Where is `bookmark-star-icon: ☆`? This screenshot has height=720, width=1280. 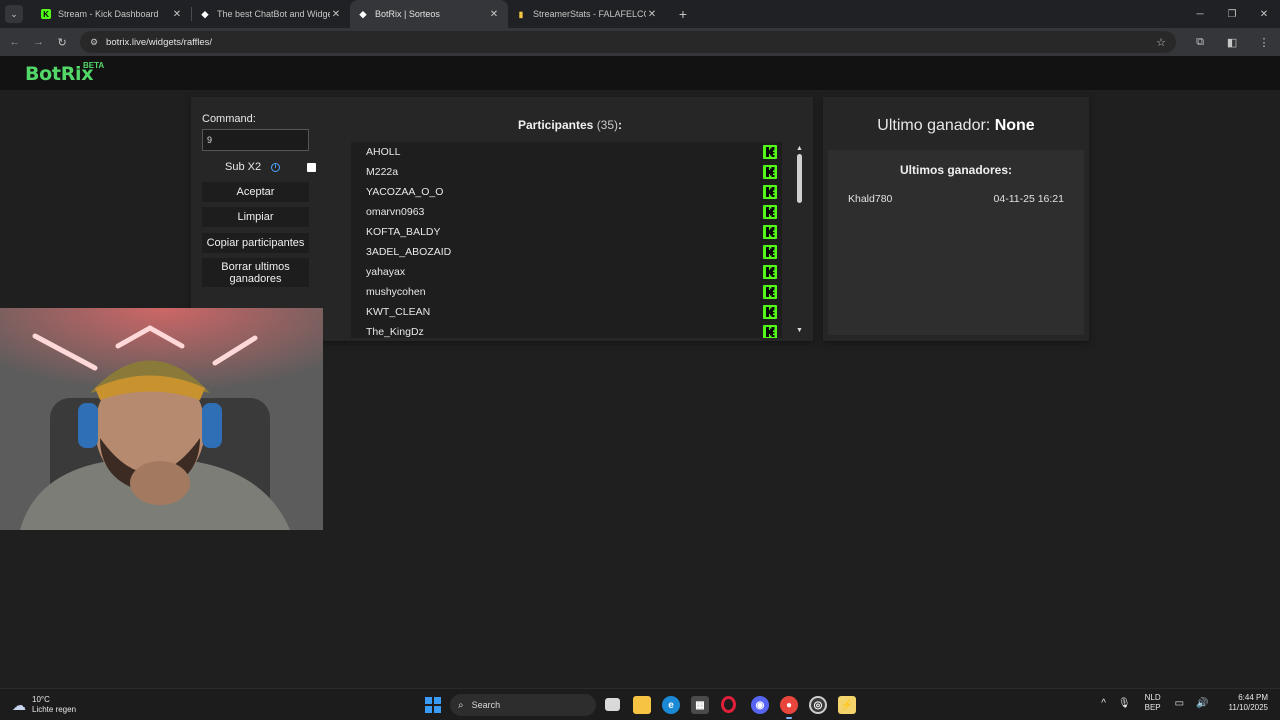 bookmark-star-icon: ☆ is located at coordinates (1161, 42).